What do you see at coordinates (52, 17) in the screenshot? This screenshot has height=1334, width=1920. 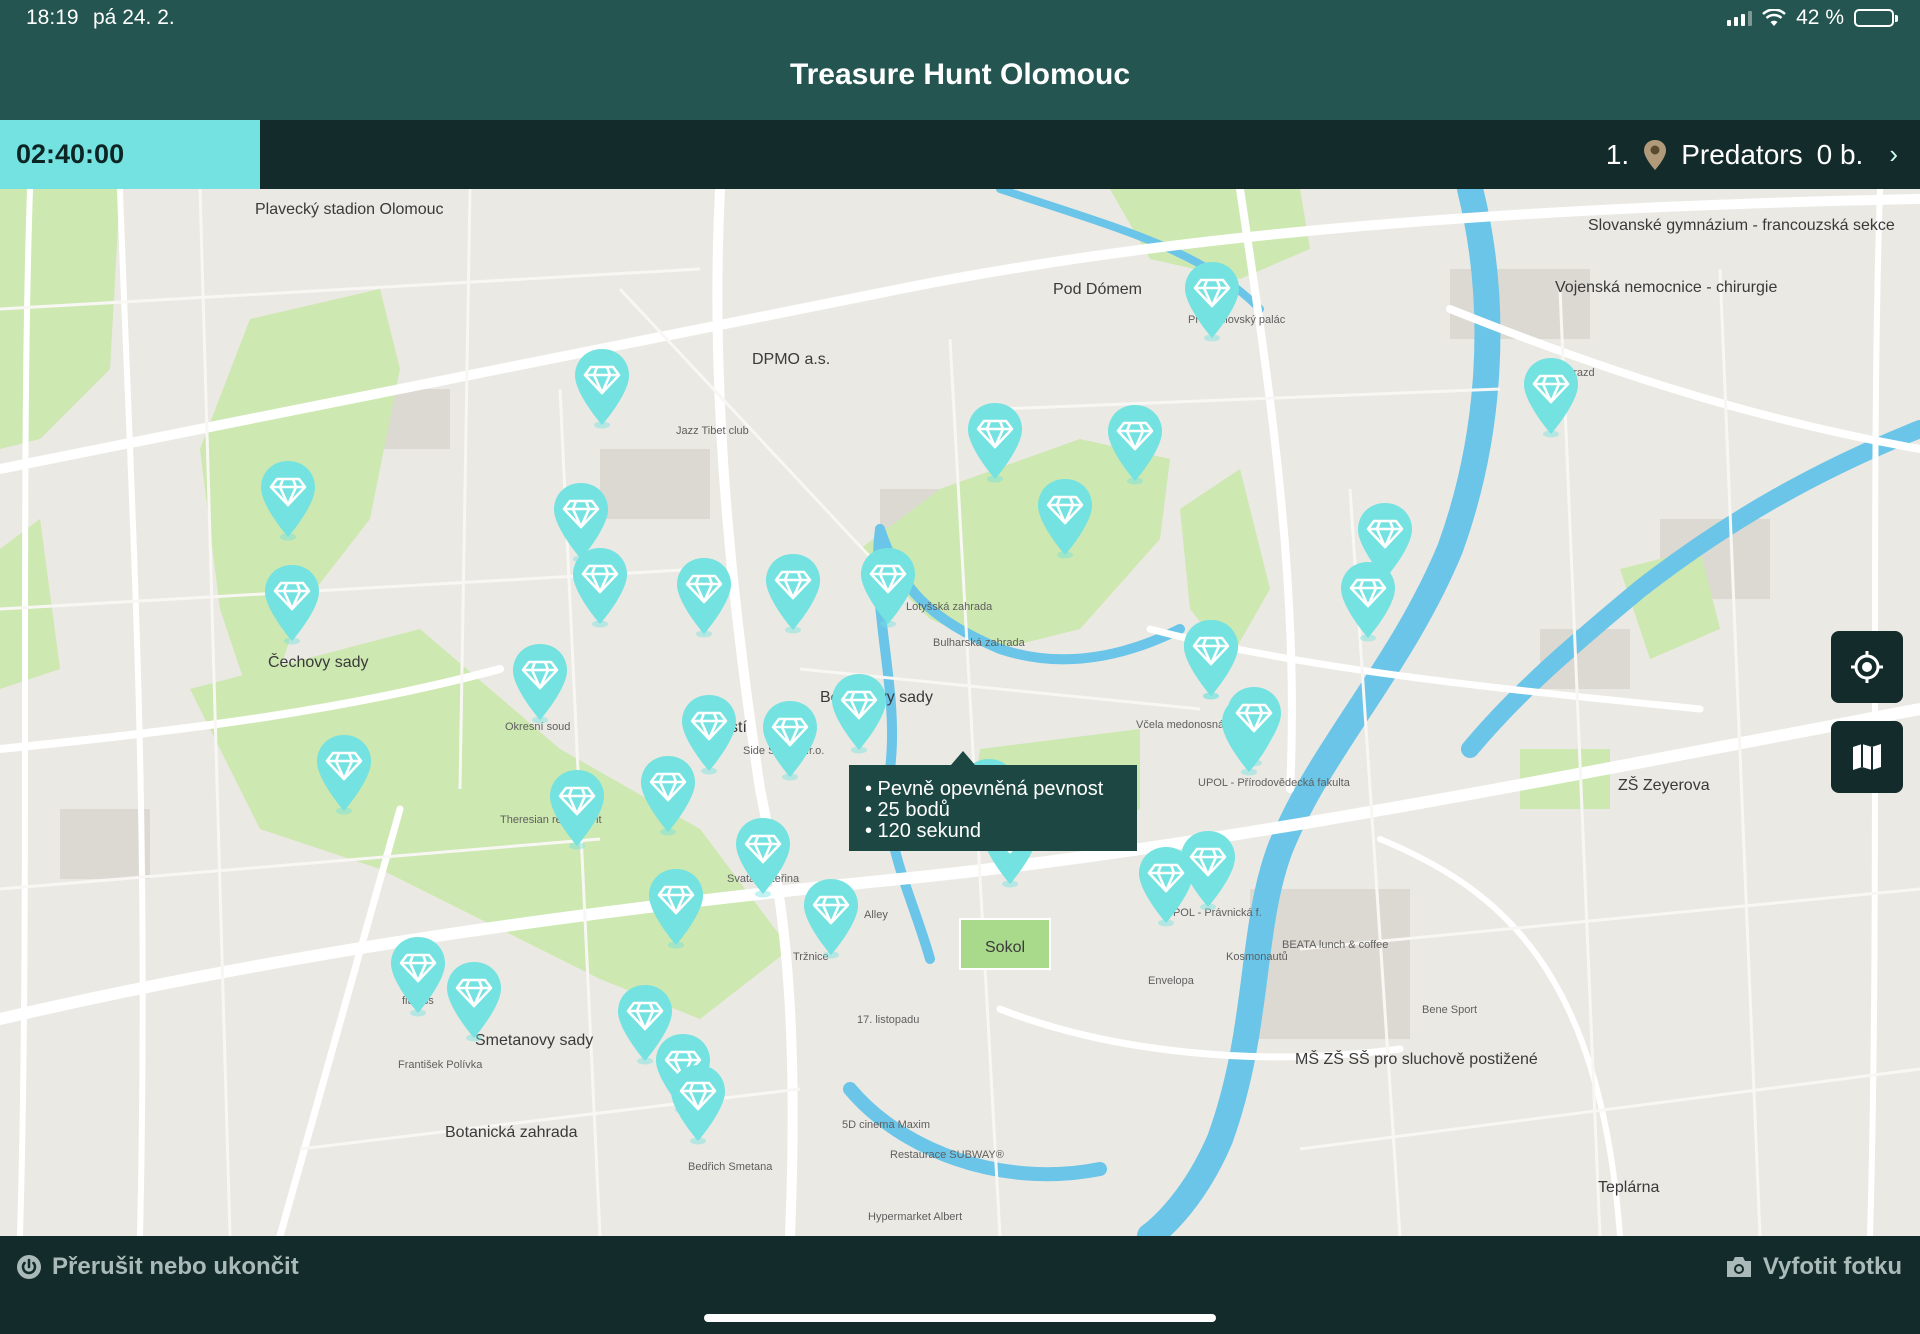 I see `status-time: 18:19` at bounding box center [52, 17].